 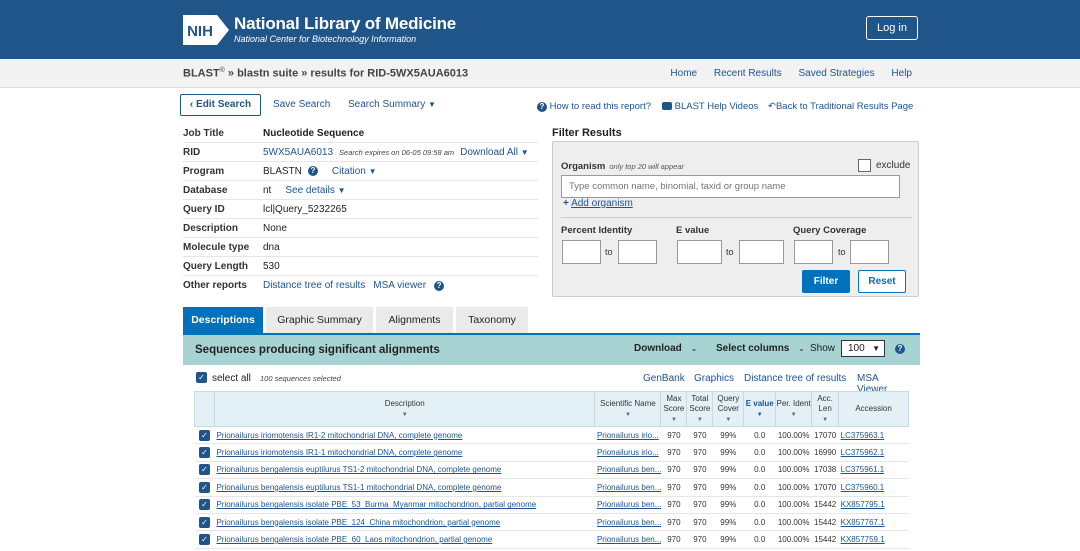 What do you see at coordinates (201, 377) in the screenshot?
I see `select-all-checkbox: ✓` at bounding box center [201, 377].